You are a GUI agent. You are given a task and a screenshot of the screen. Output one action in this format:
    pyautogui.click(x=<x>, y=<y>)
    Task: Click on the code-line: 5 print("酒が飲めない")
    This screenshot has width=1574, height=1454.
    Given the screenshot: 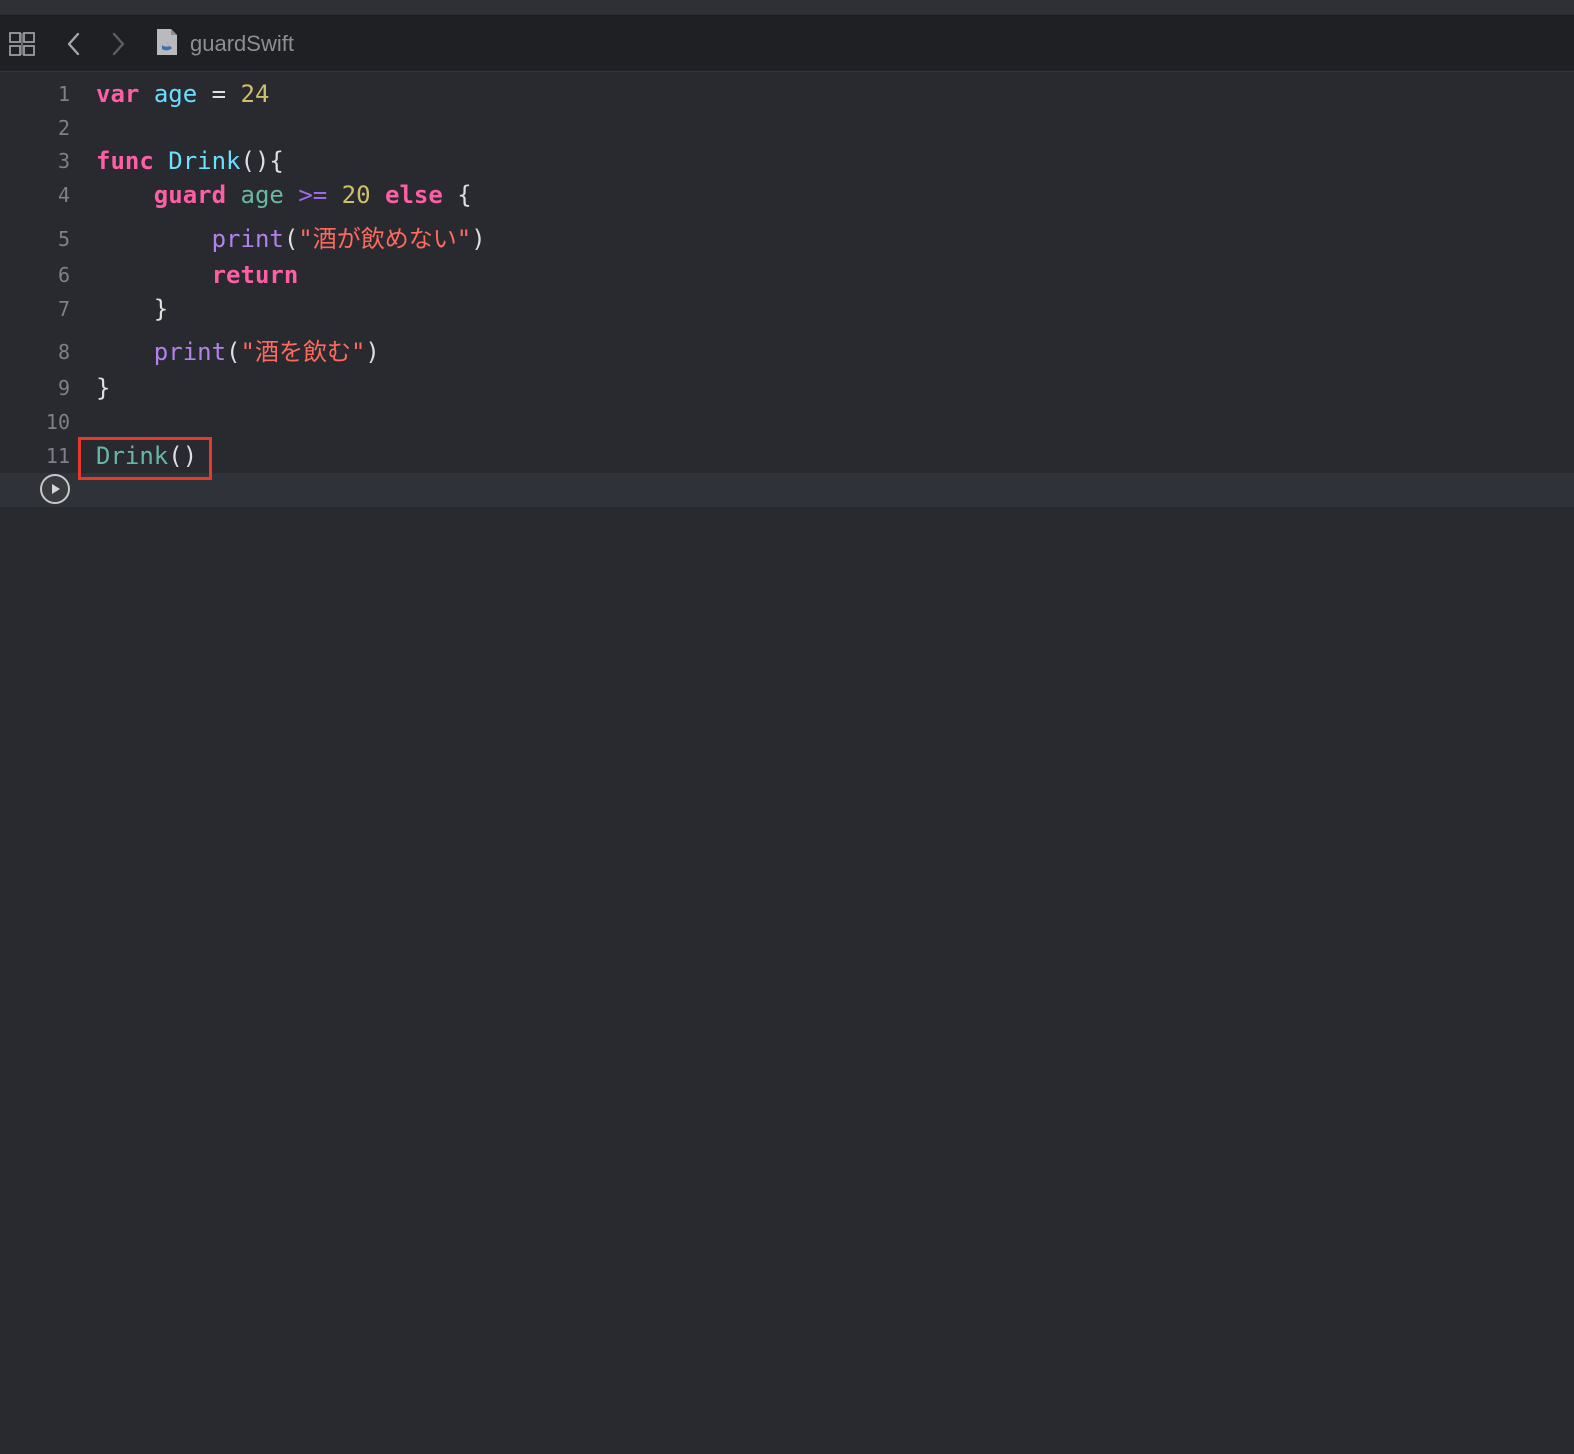 What is the action you would take?
    pyautogui.click(x=787, y=239)
    